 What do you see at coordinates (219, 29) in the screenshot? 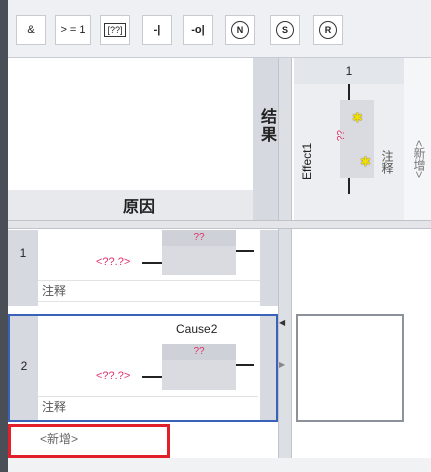
I see `toolbar: & > = 1 [??] -| -o| N S R` at bounding box center [219, 29].